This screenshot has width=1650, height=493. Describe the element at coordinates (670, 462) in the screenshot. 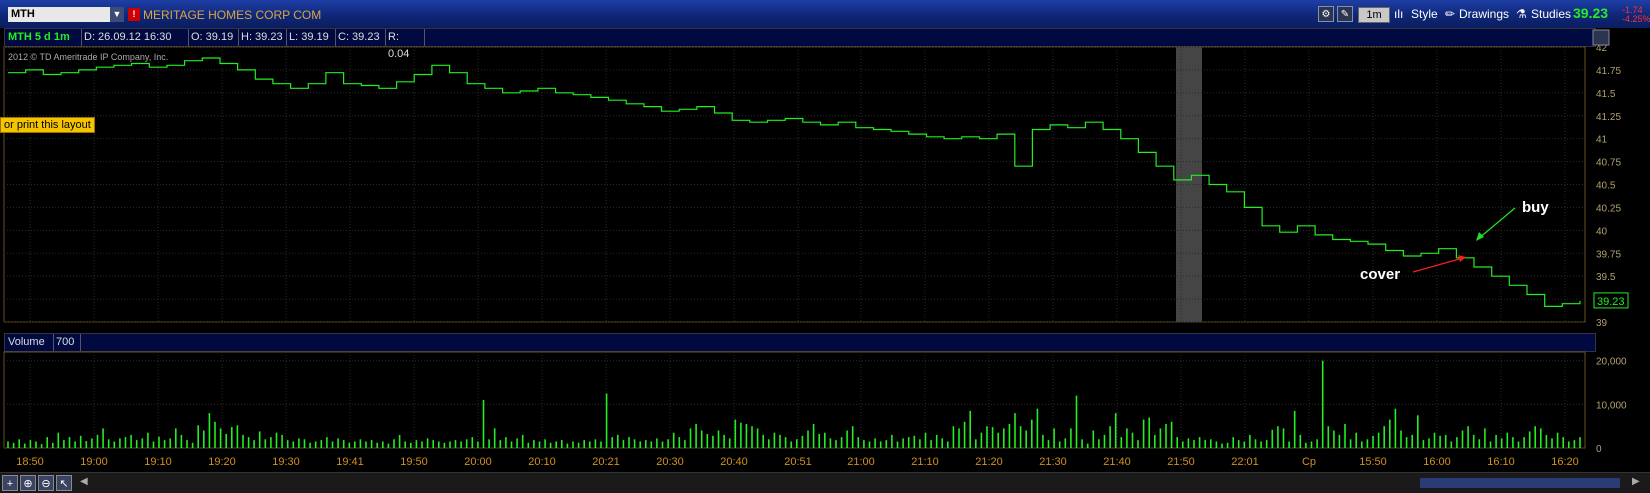

I see `time-tick-label: 20:30` at that location.